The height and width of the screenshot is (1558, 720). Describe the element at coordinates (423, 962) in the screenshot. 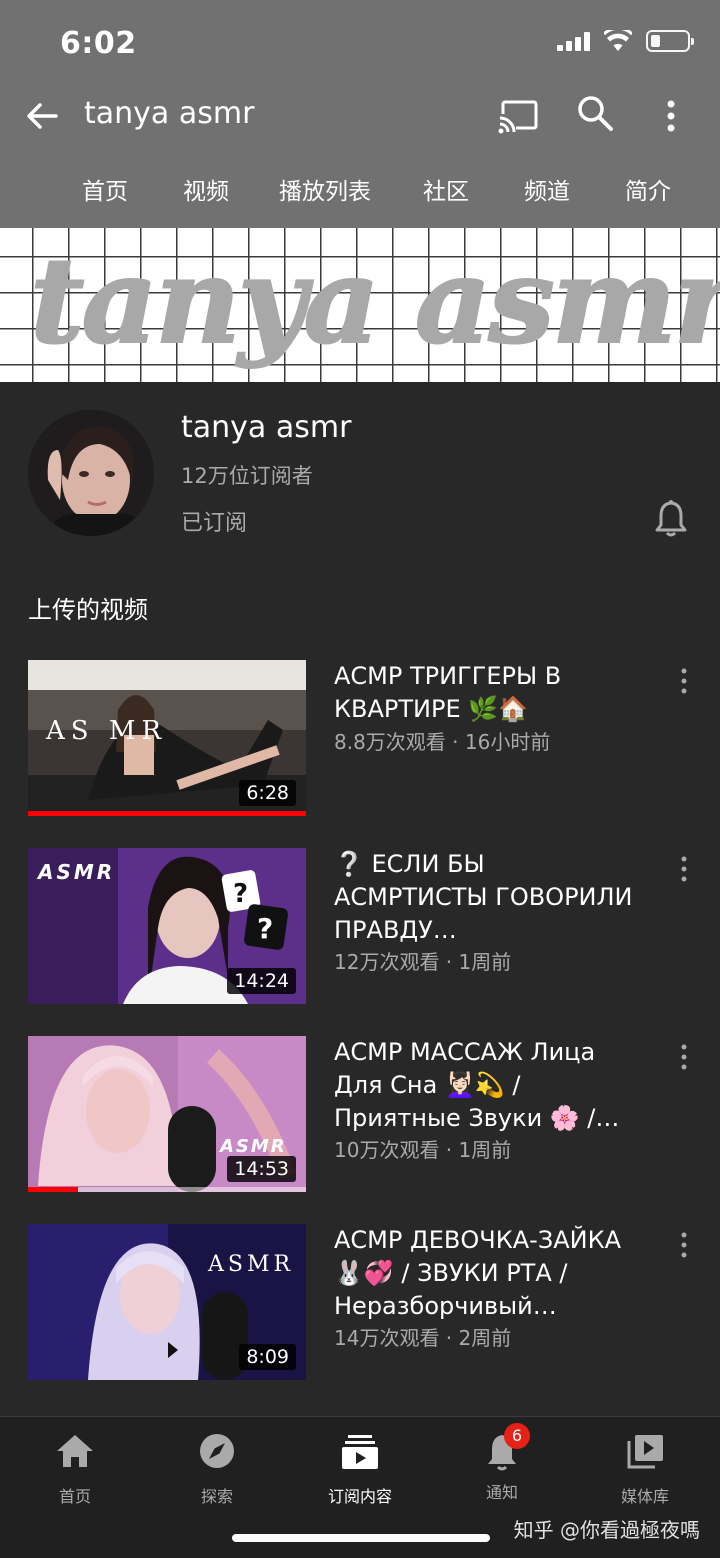

I see `video-meta: 12万次观看 · 1周前` at that location.